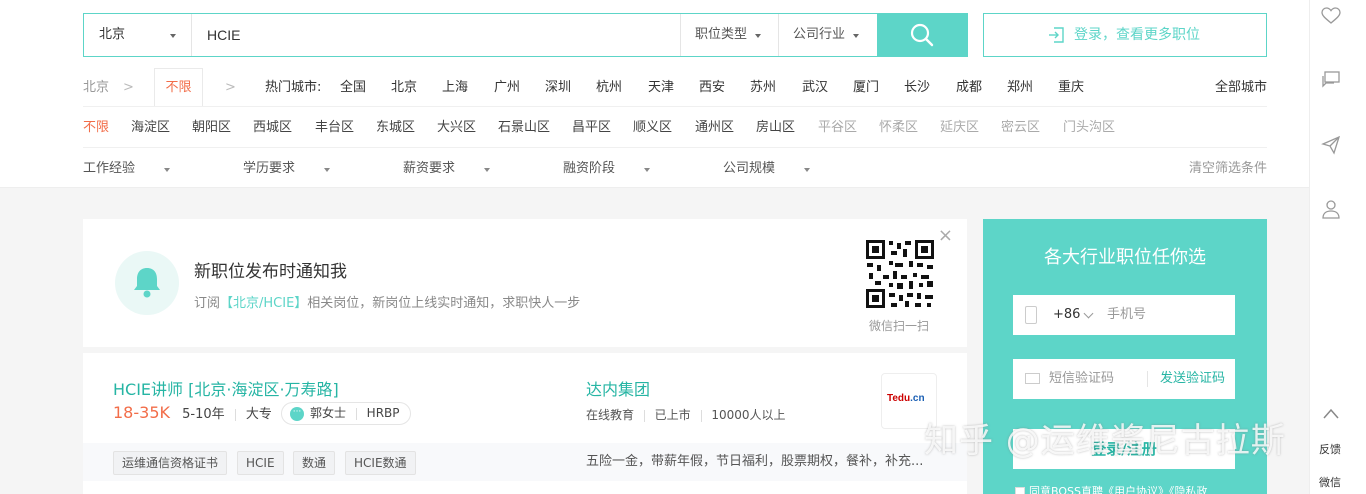 This screenshot has width=1366, height=494. What do you see at coordinates (455, 87) in the screenshot?
I see `city-link: 上海` at bounding box center [455, 87].